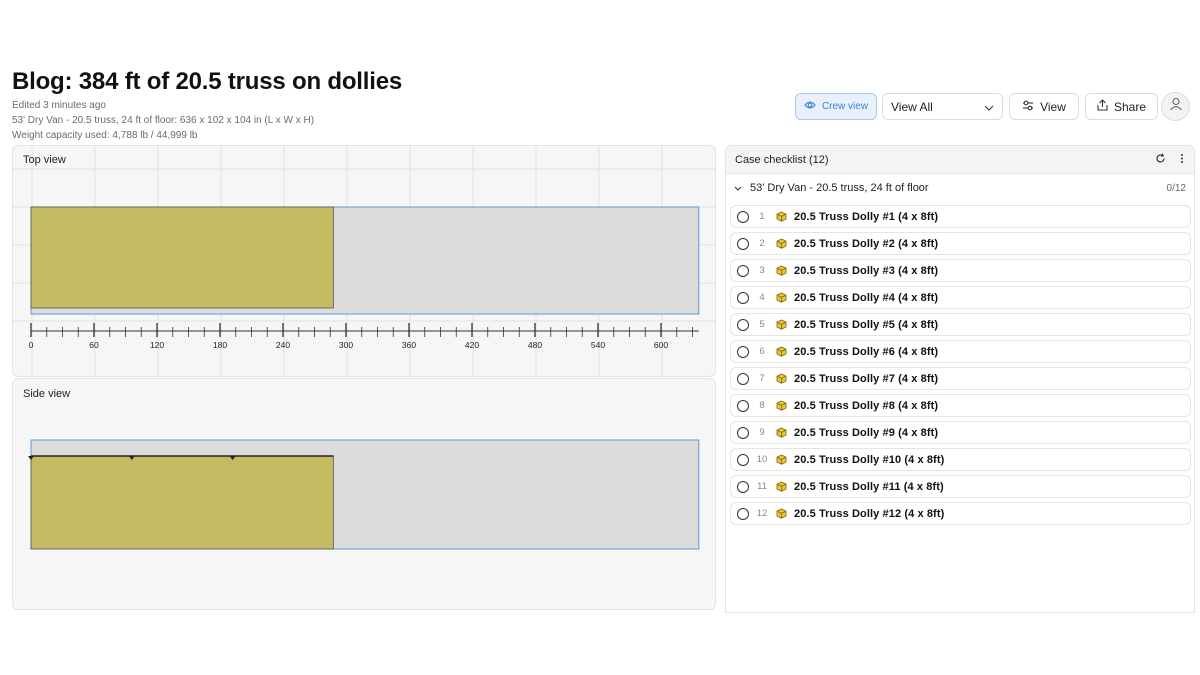  I want to click on view-filter-select: View All, so click(942, 106).